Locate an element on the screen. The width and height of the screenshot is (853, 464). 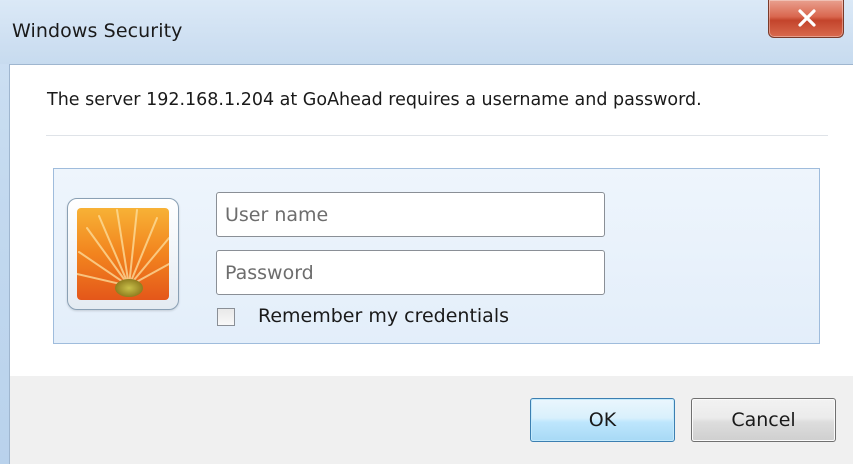
divider is located at coordinates (437, 135).